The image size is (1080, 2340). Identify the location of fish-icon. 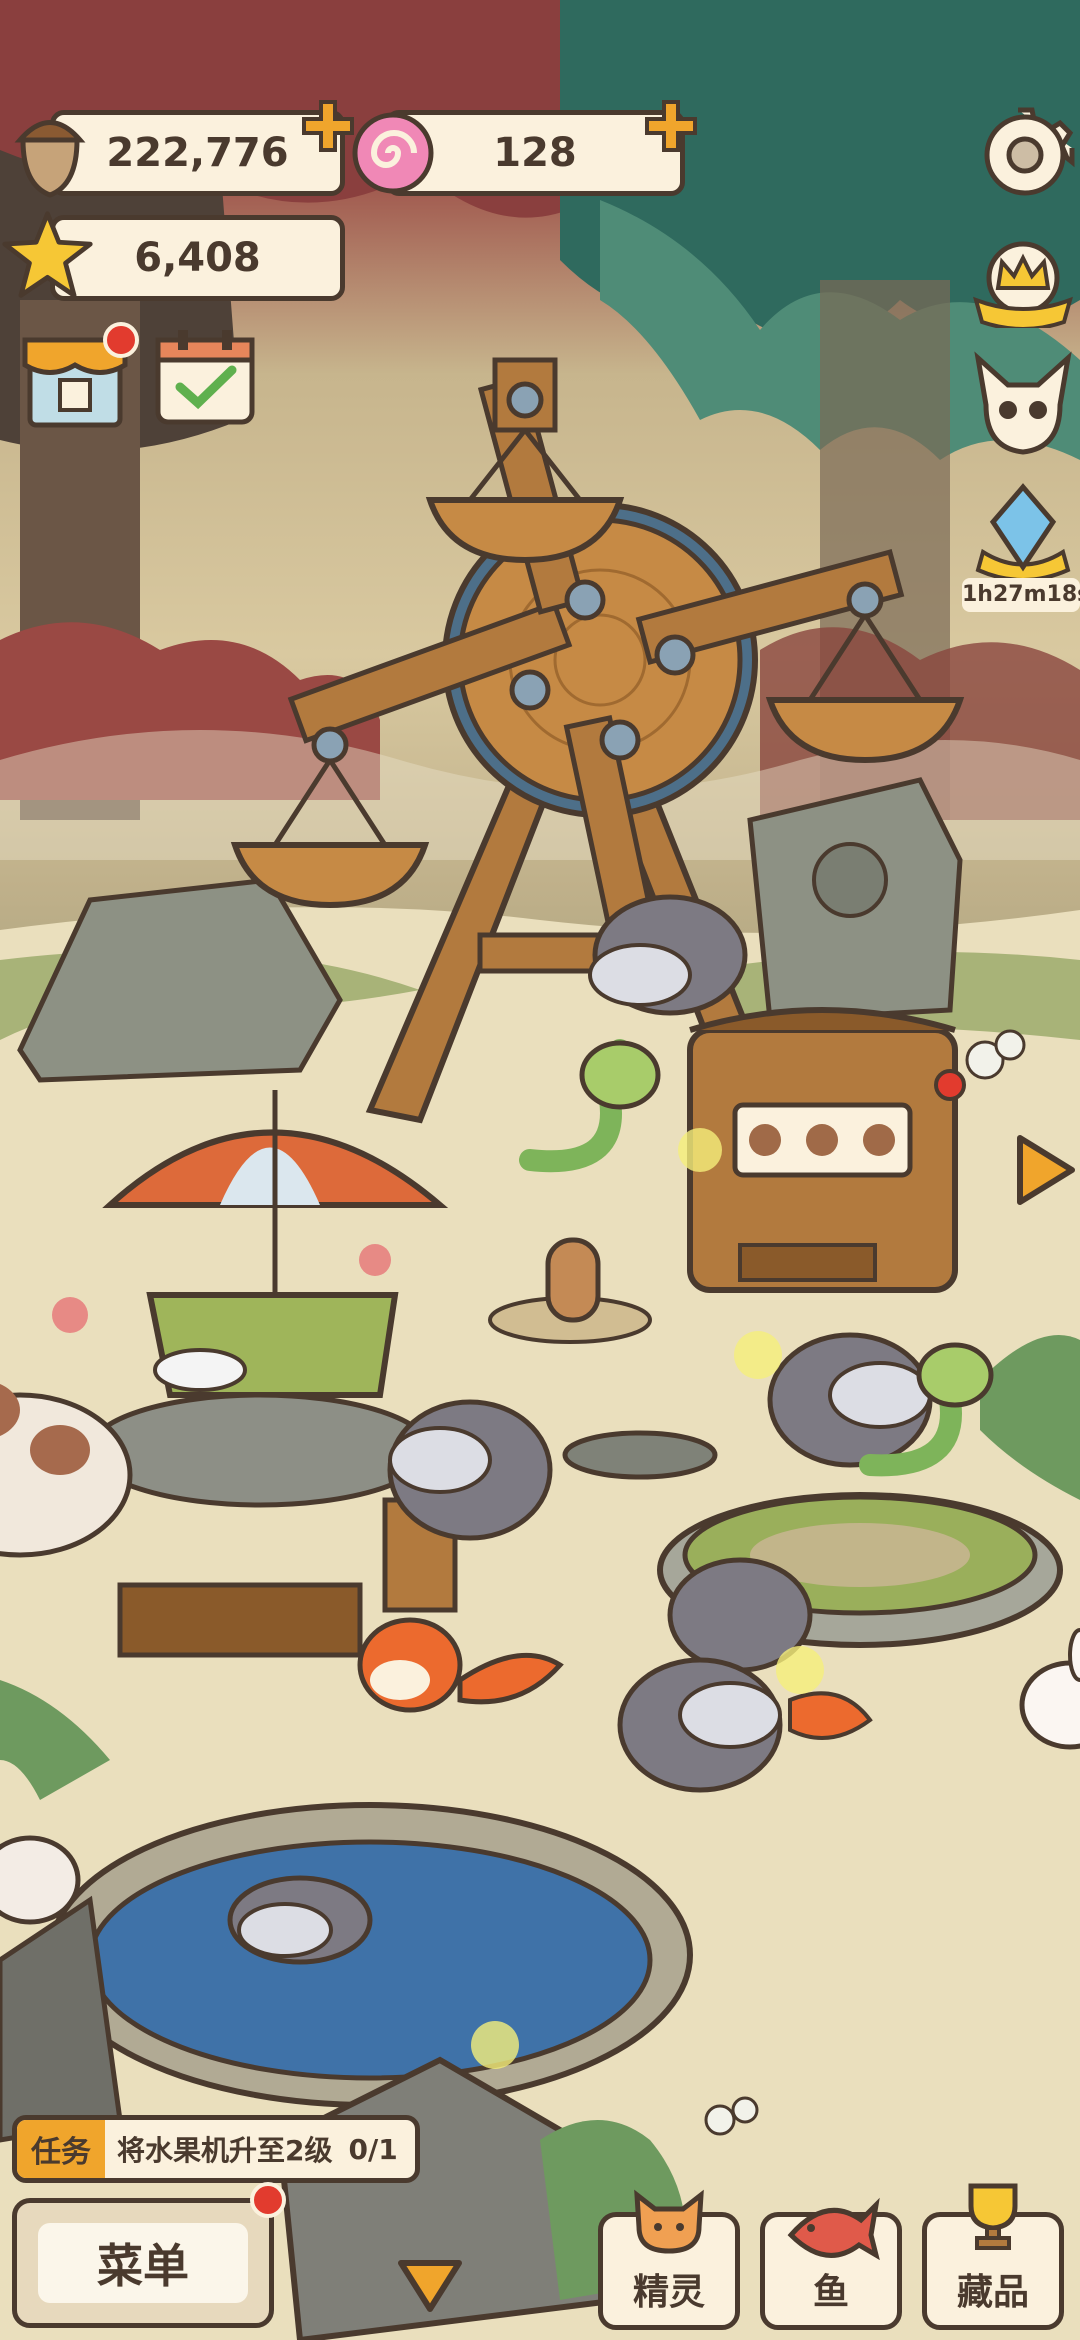
(833, 2228).